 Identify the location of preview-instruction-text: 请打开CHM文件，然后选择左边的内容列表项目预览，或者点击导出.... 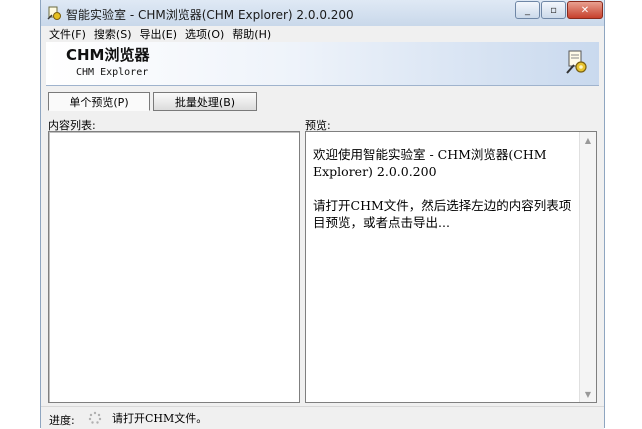
(442, 214).